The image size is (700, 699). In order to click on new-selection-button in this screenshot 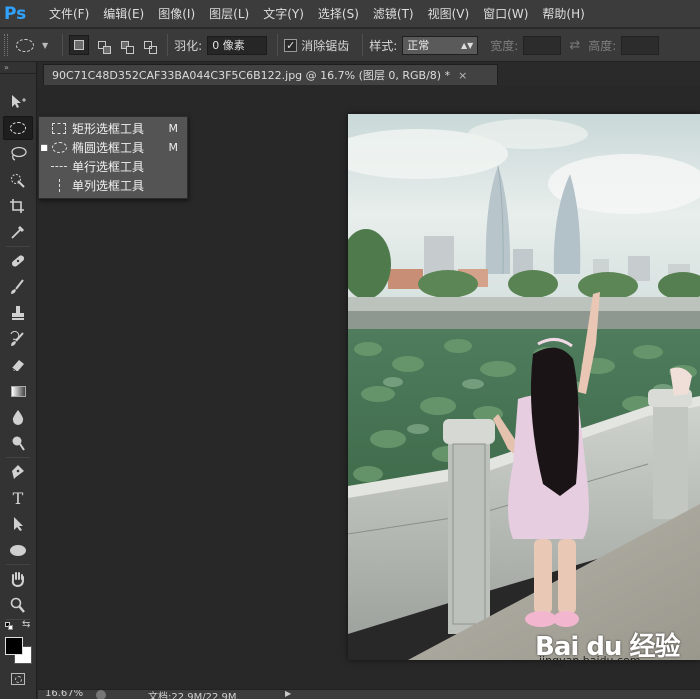, I will do `click(79, 45)`.